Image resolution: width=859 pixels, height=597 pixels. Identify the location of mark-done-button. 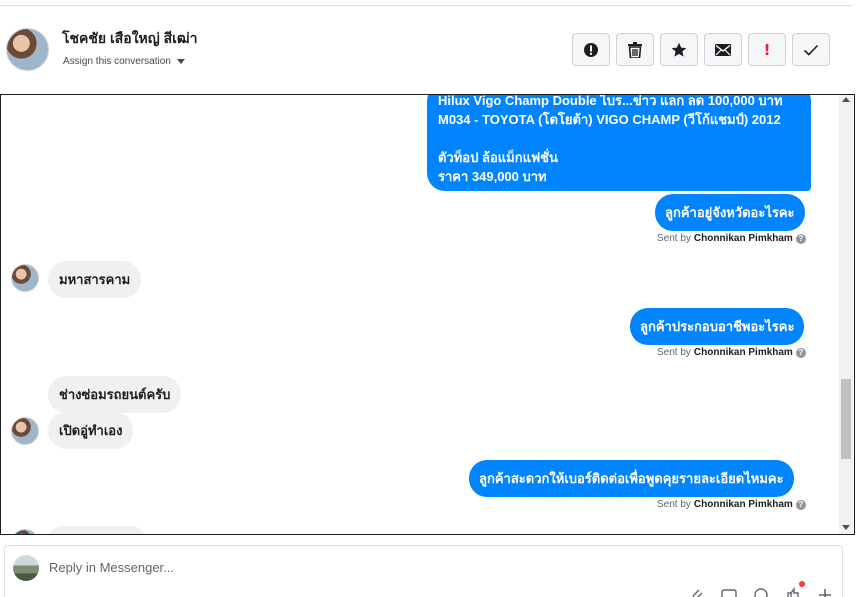
(811, 49).